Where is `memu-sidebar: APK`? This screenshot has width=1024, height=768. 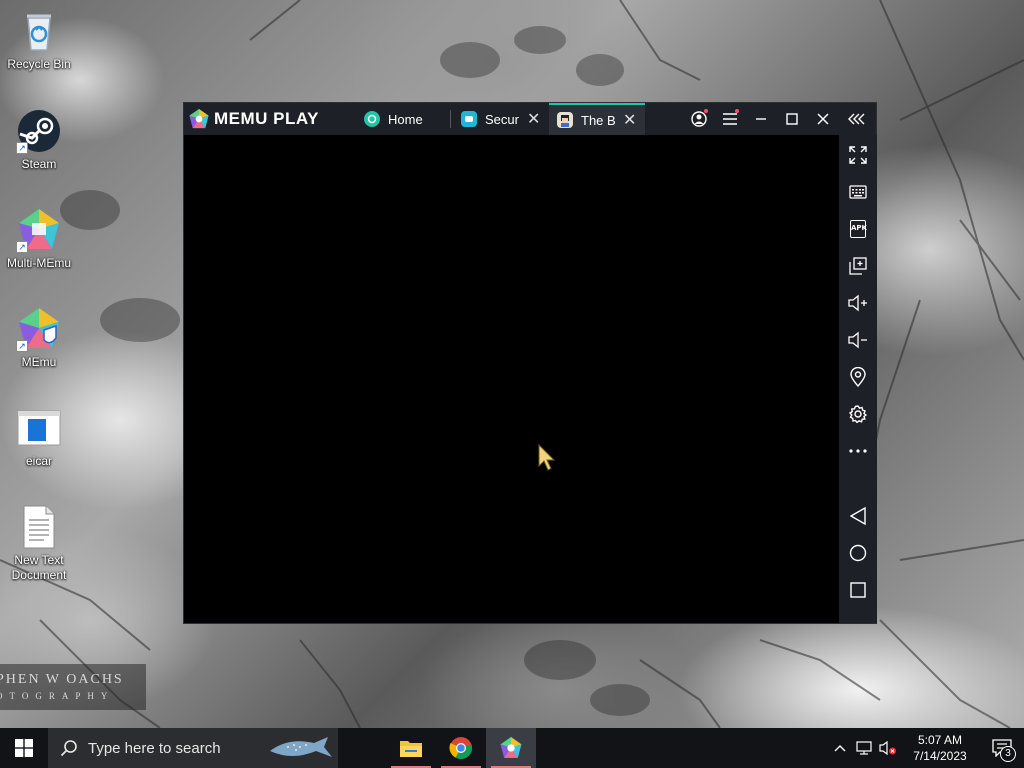
memu-sidebar: APK is located at coordinates (858, 379).